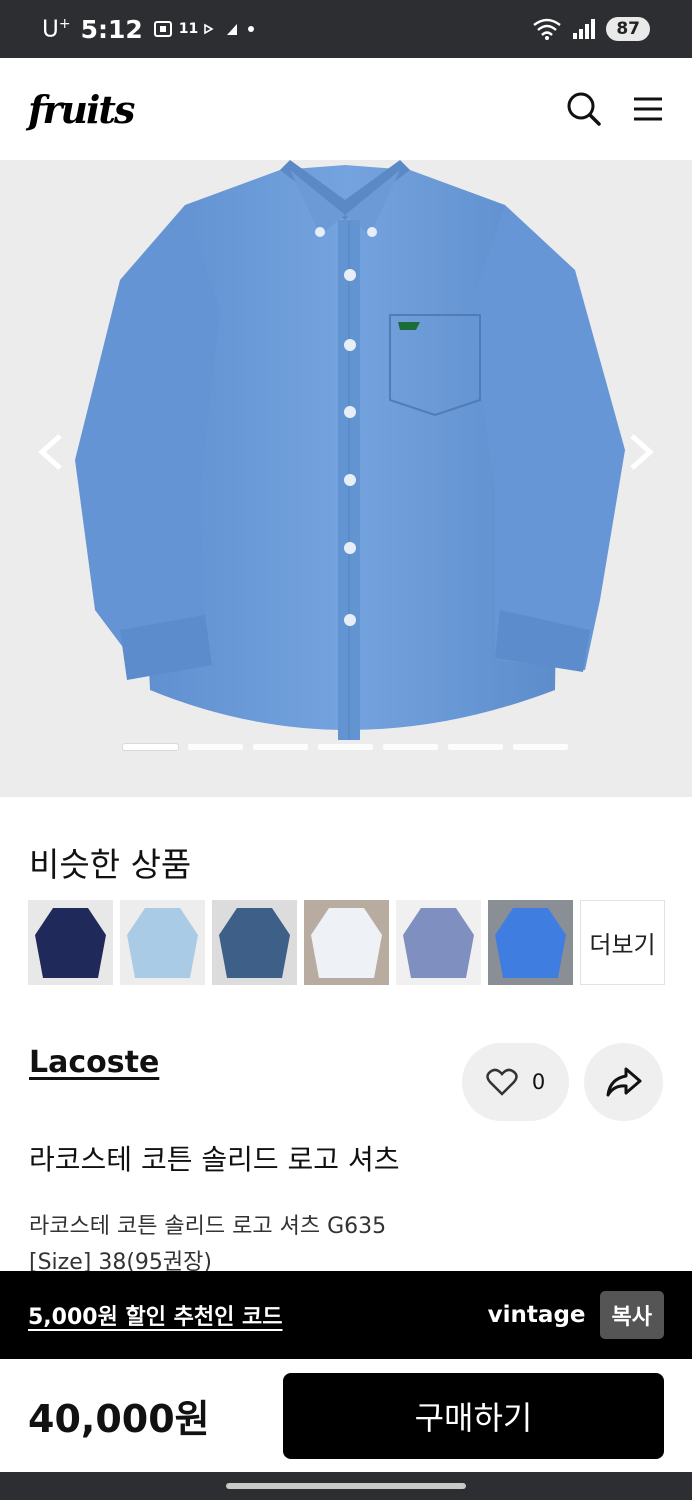  What do you see at coordinates (473, 1415) in the screenshot?
I see `buy-button: 구매하기` at bounding box center [473, 1415].